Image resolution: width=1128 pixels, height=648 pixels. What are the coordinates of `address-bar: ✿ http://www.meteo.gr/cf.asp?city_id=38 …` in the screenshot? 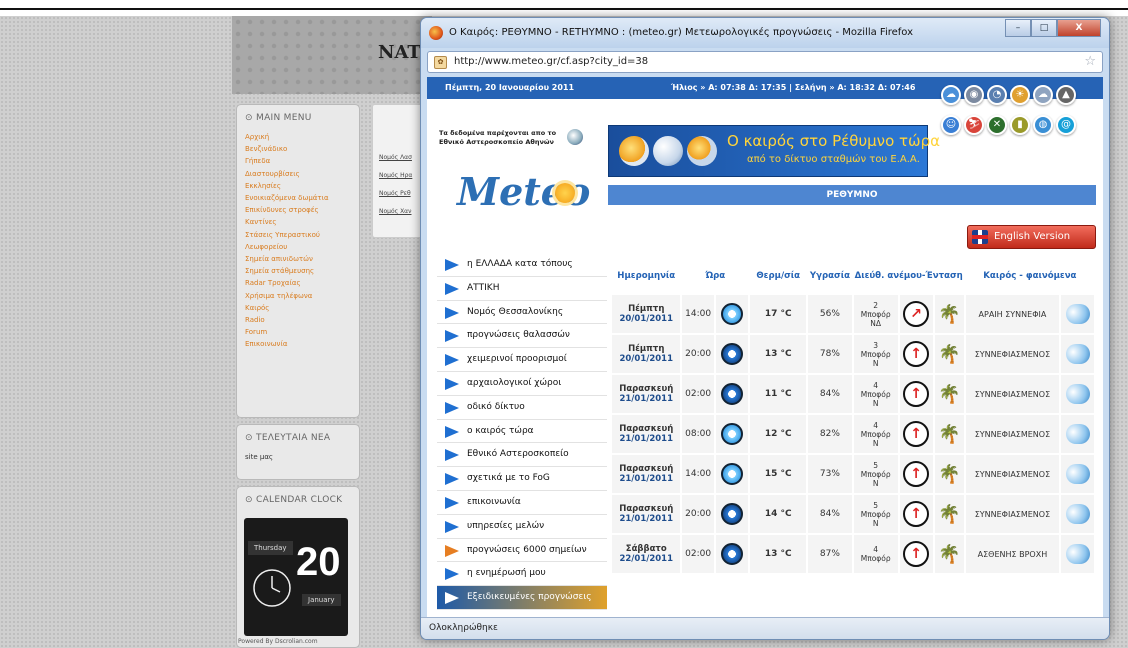 It's located at (765, 62).